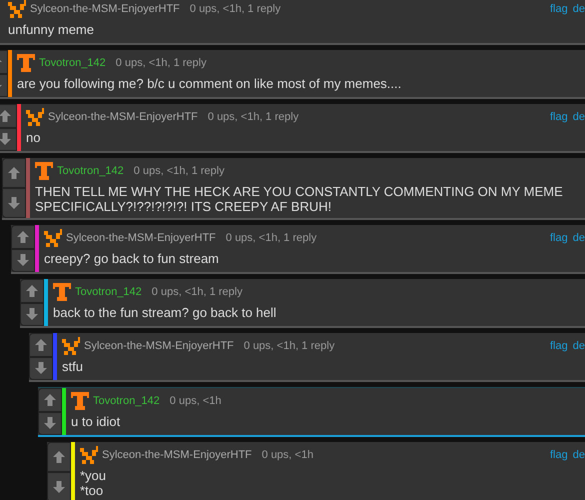  What do you see at coordinates (51, 29) in the screenshot?
I see `comment-text: unfunny meme` at bounding box center [51, 29].